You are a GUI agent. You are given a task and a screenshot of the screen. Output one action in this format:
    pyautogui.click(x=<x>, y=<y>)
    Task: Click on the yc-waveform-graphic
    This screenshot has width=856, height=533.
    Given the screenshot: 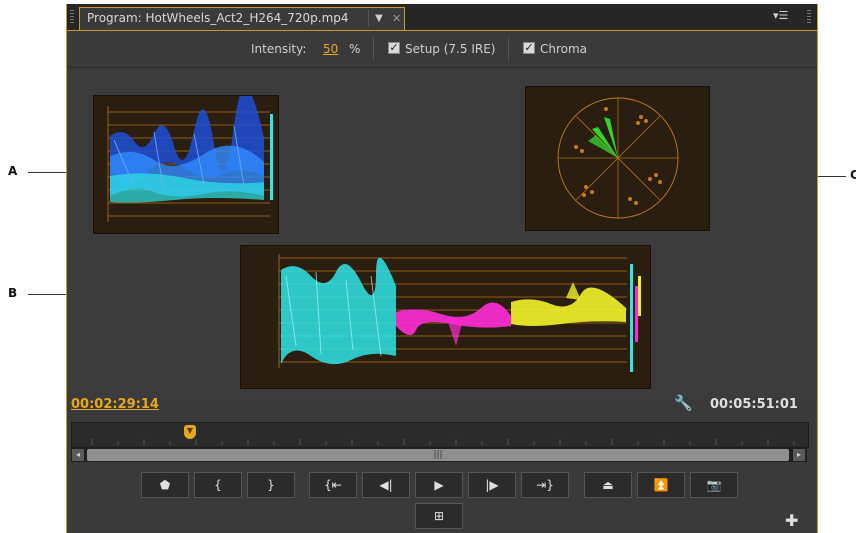 What is the action you would take?
    pyautogui.click(x=190, y=155)
    